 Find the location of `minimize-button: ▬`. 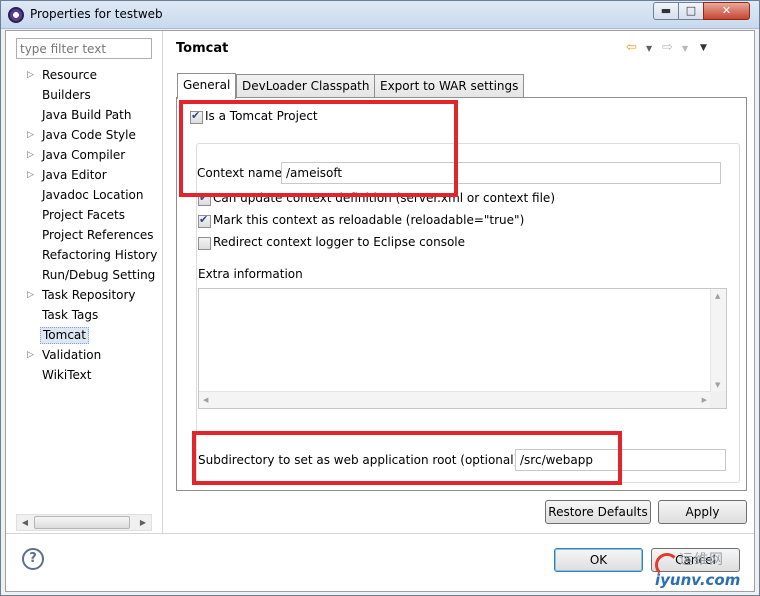

minimize-button: ▬ is located at coordinates (666, 11).